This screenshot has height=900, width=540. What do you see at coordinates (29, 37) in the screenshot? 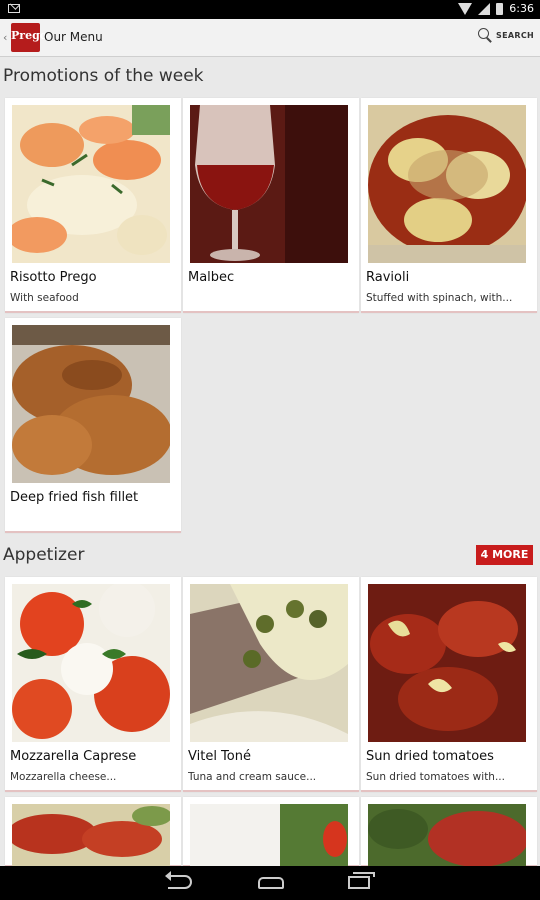
I see `prego-logo: Prego` at bounding box center [29, 37].